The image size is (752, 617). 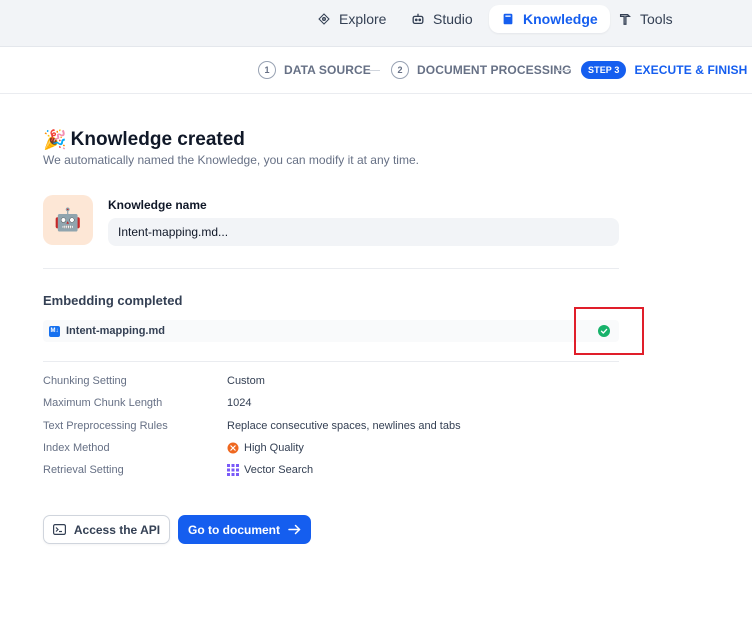 I want to click on step-document-processing: 2 DOCUMENT PROCESSING, so click(x=481, y=70).